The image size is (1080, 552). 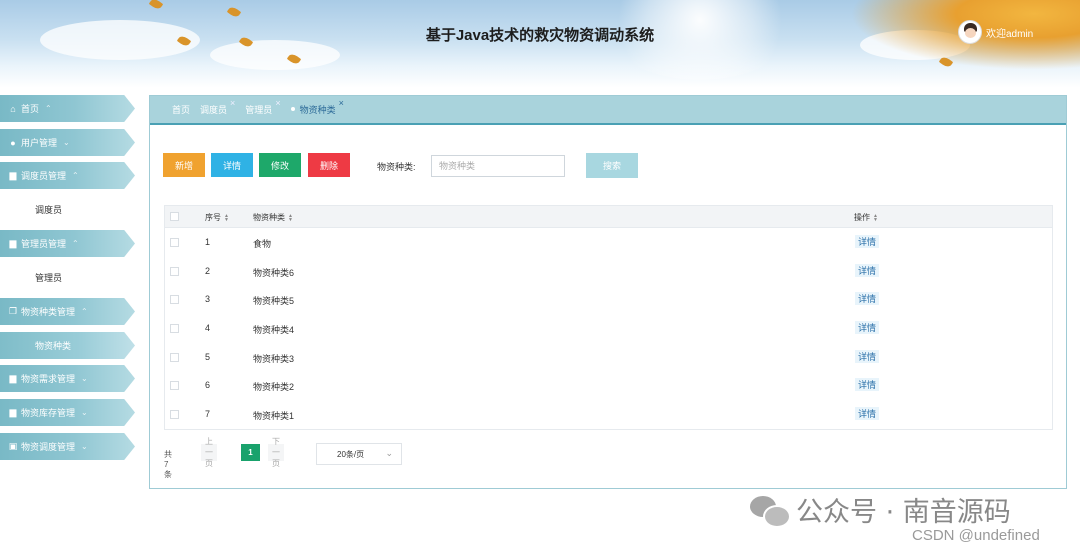 What do you see at coordinates (970, 32) in the screenshot?
I see `avatar` at bounding box center [970, 32].